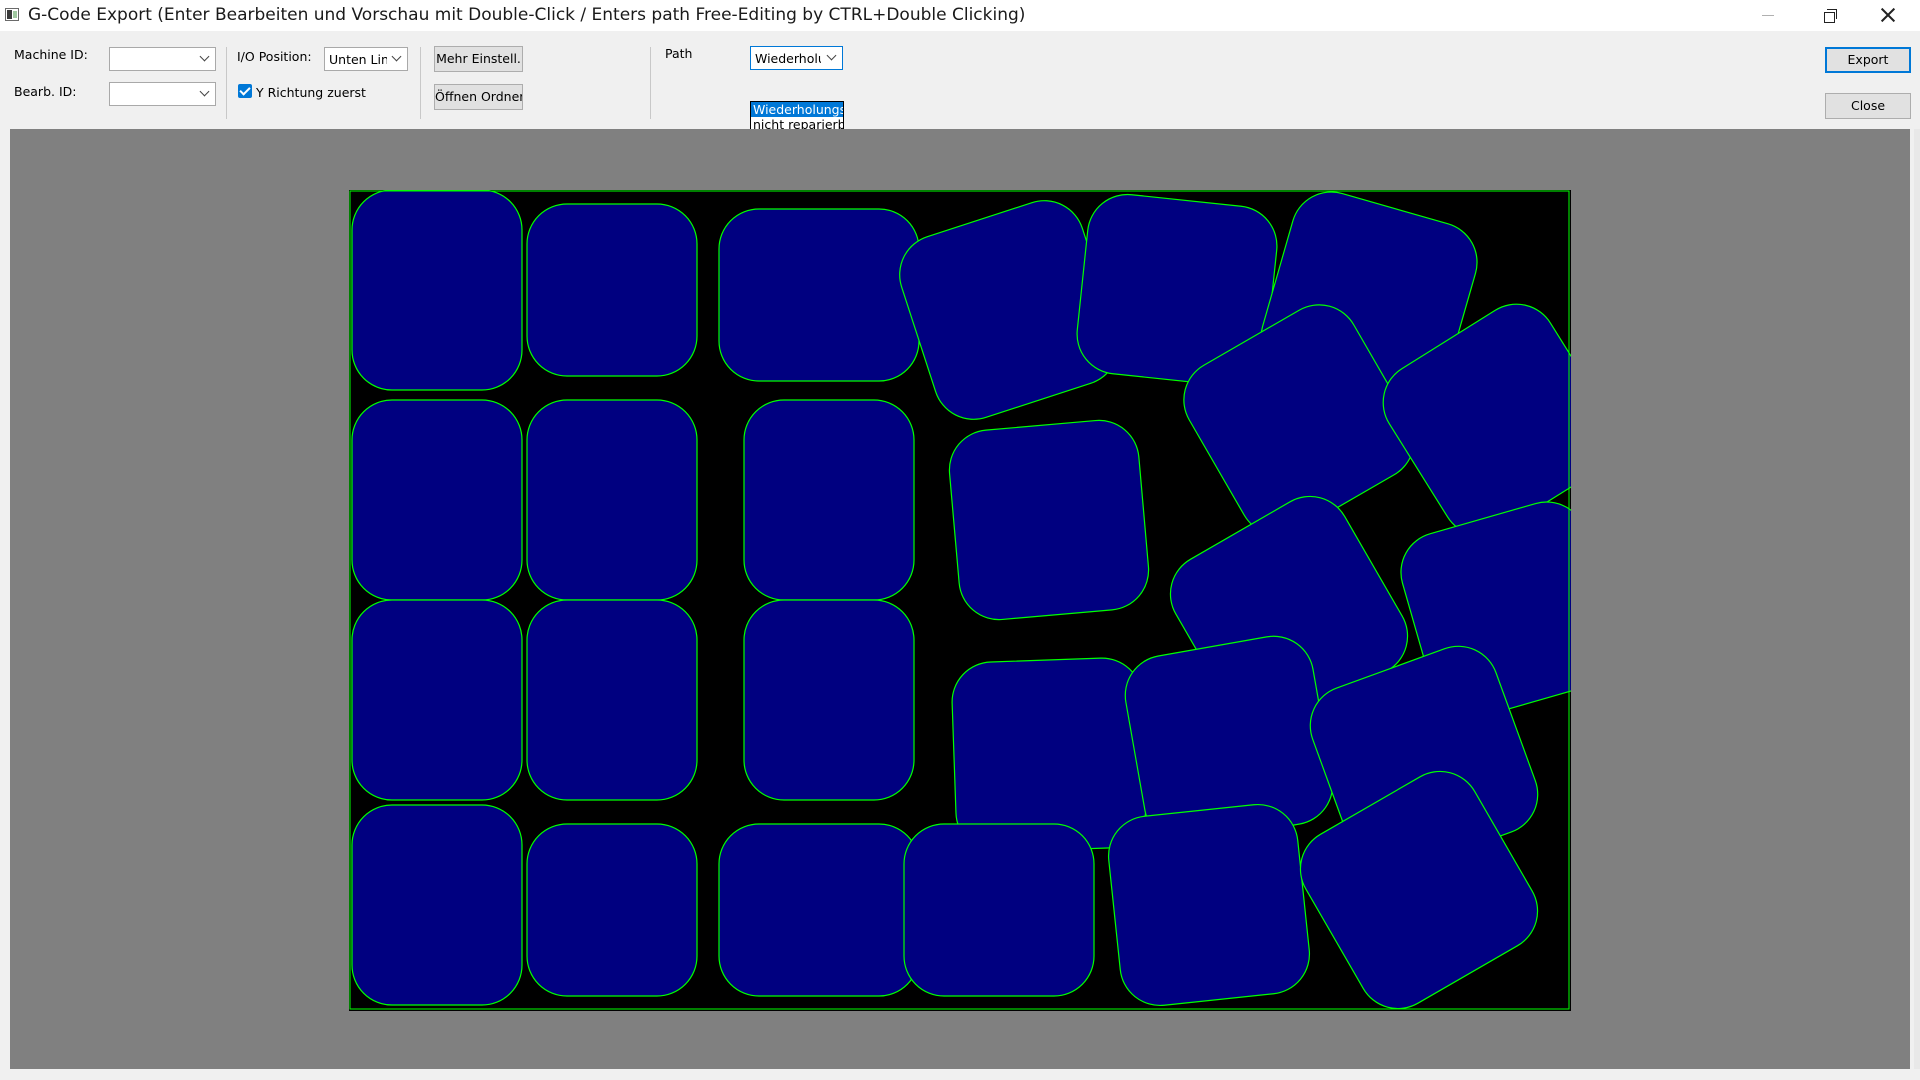 The image size is (1920, 1080). I want to click on io-position-value: Unten Link, so click(358, 59).